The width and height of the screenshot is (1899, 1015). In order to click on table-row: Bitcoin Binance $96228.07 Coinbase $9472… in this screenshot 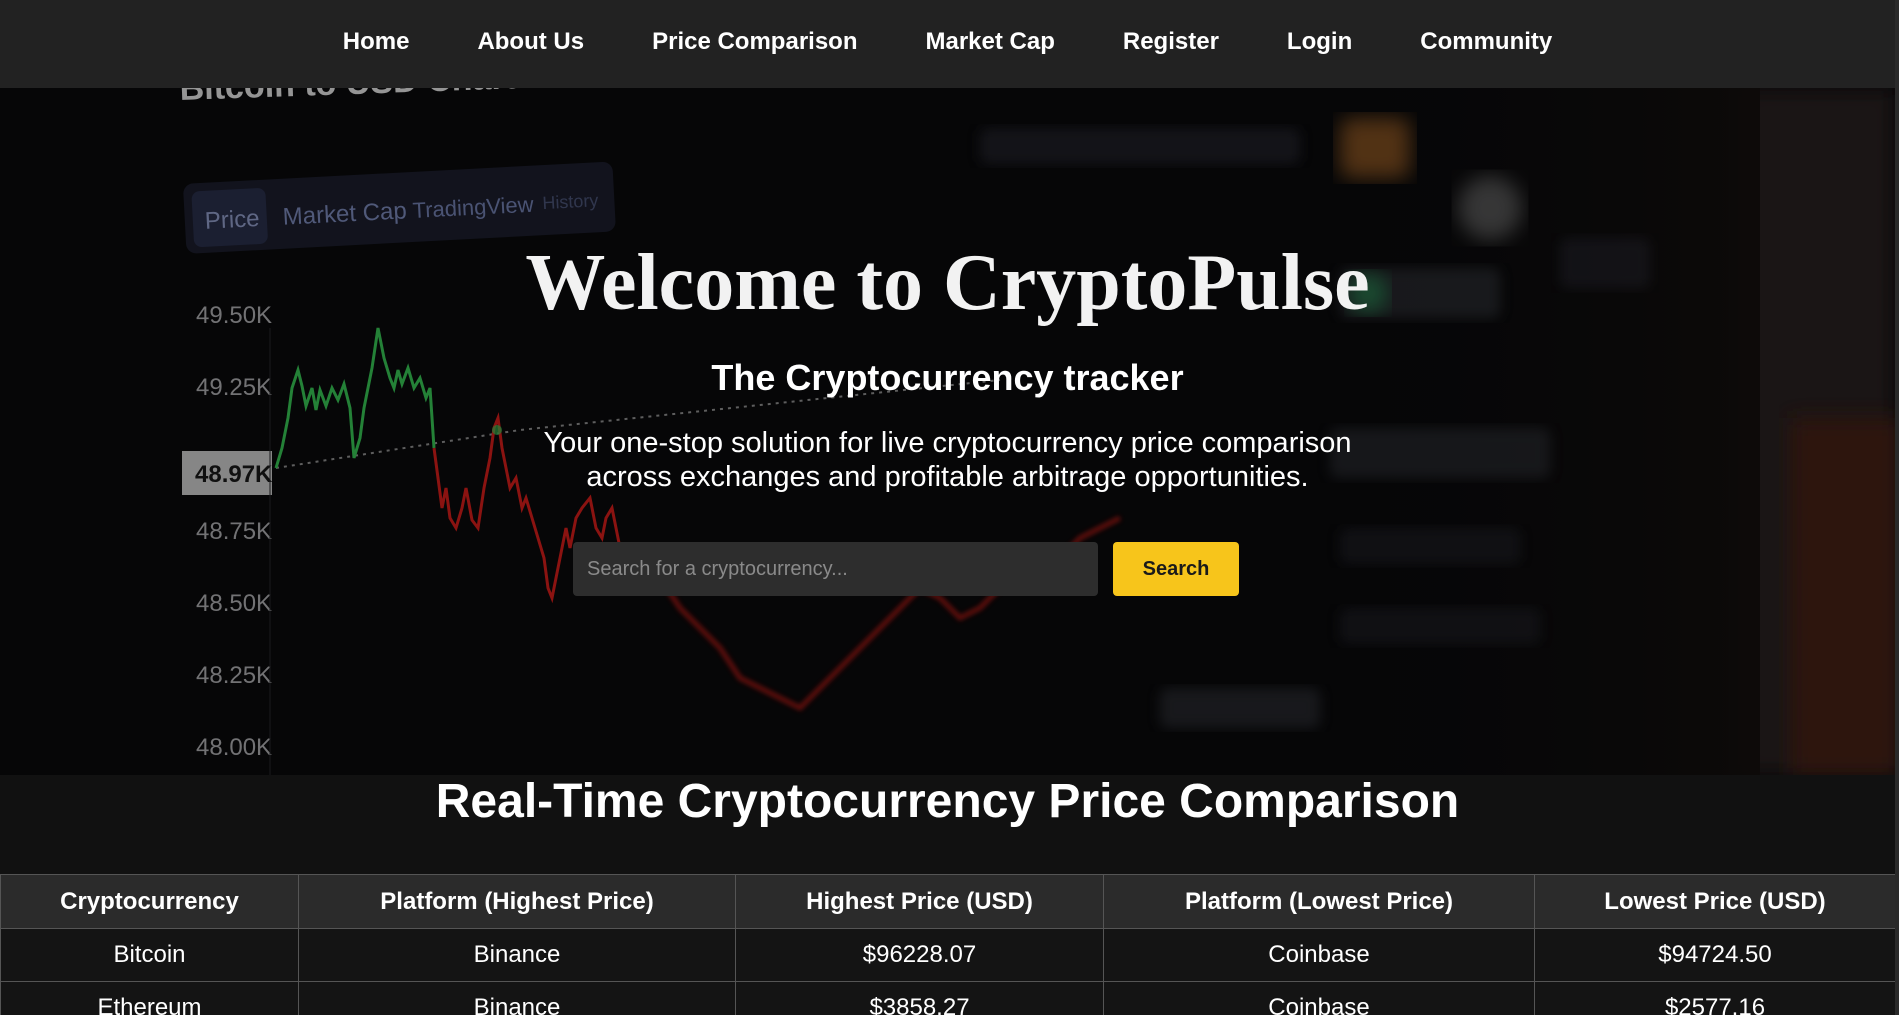, I will do `click(947, 955)`.